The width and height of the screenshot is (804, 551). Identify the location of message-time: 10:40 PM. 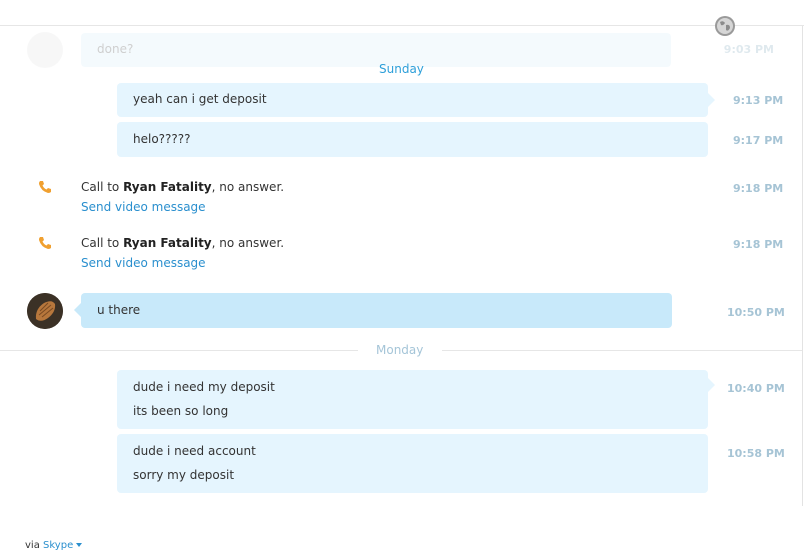
(756, 388).